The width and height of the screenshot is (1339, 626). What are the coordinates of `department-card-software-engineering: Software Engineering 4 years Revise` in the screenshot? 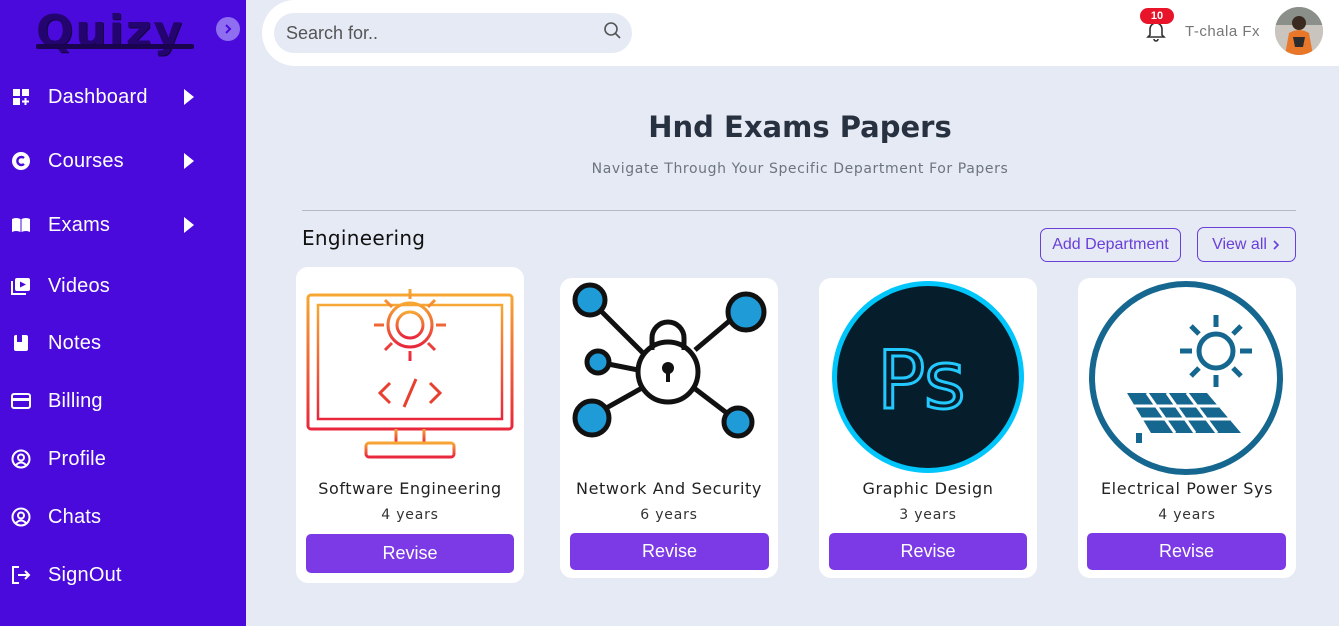 It's located at (410, 425).